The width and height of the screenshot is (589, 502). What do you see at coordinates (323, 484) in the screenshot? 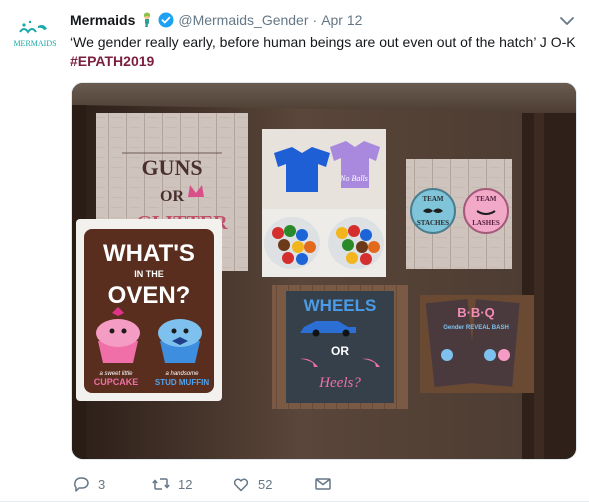
I see `envelope-icon` at bounding box center [323, 484].